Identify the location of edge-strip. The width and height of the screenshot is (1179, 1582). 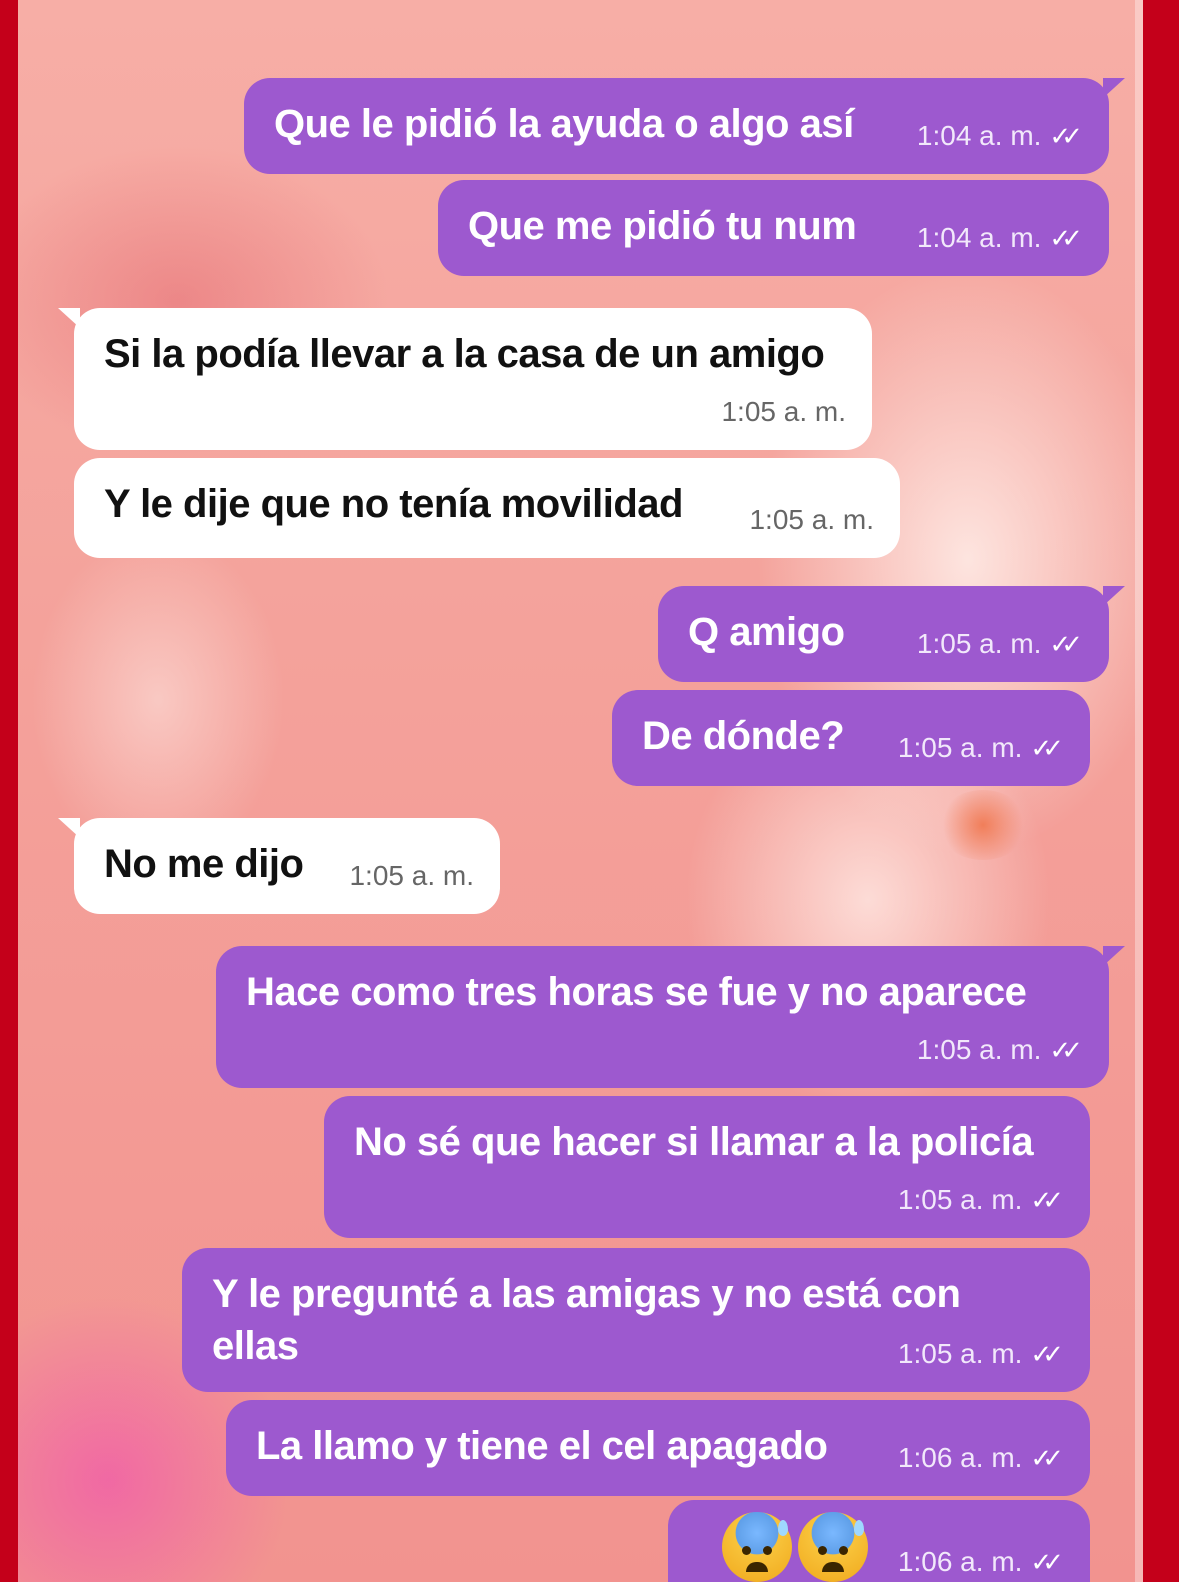
(1139, 791).